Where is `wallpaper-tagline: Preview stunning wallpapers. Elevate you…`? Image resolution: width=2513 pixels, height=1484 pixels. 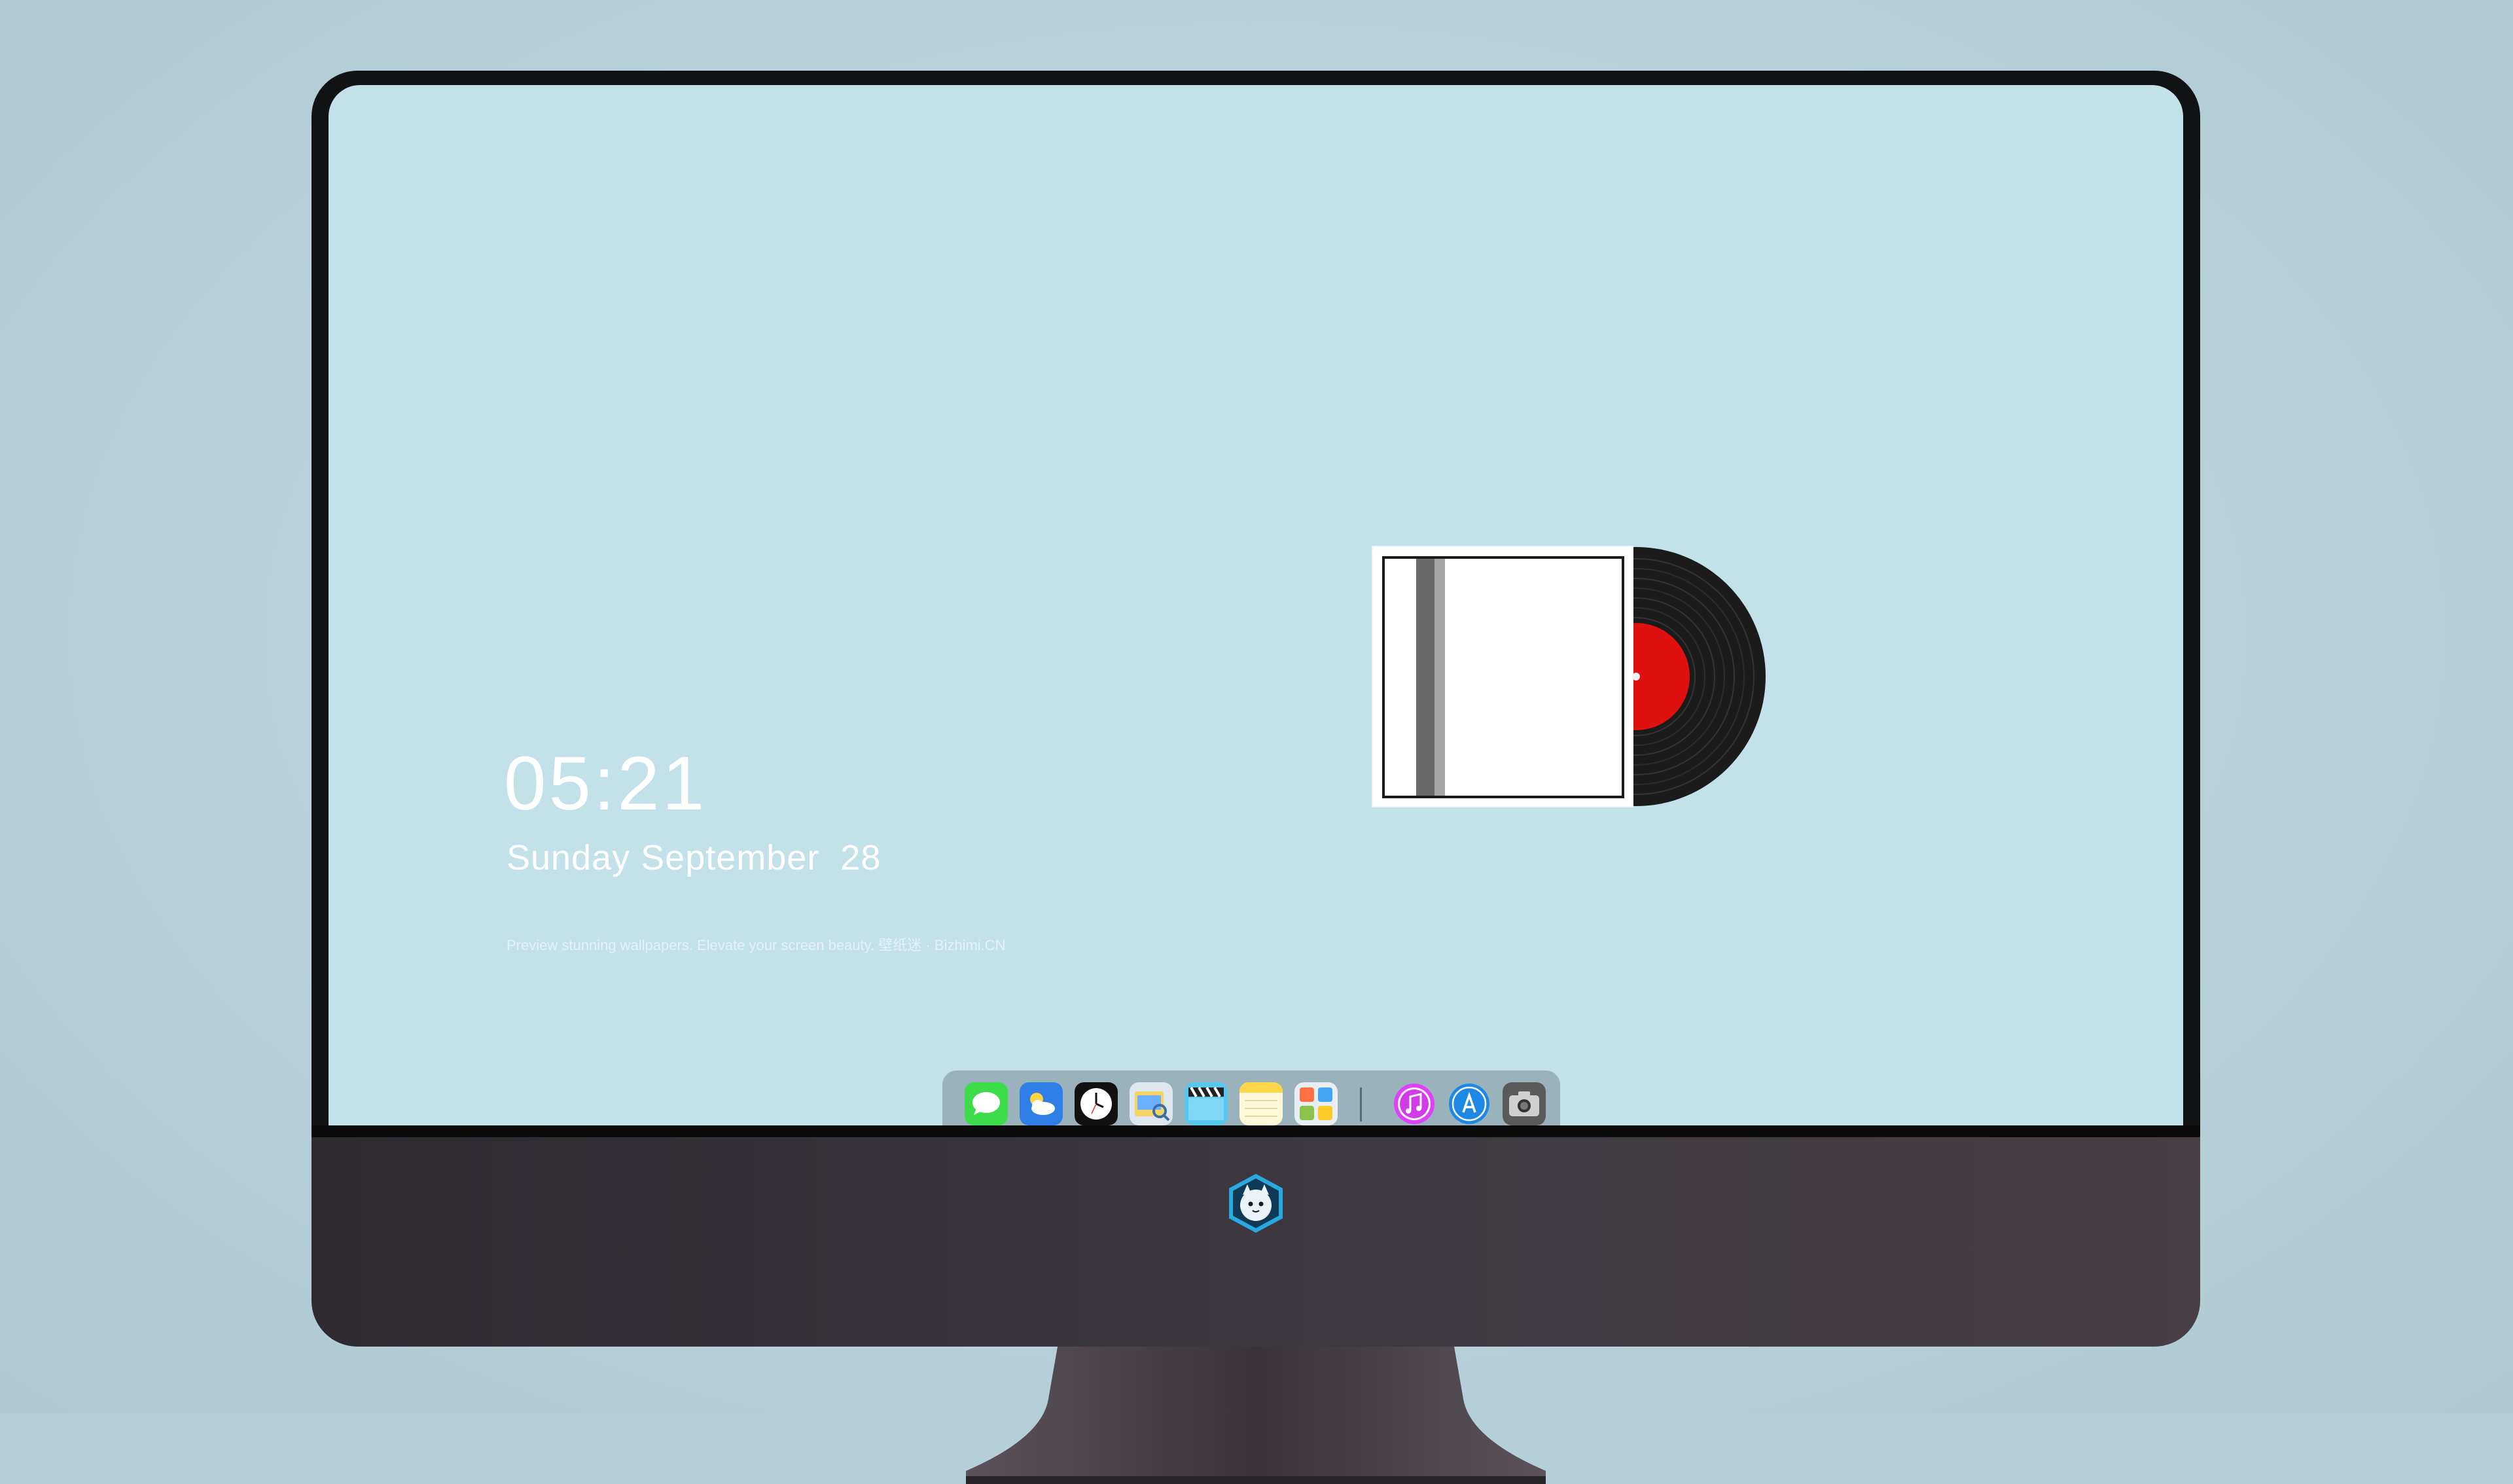 wallpaper-tagline: Preview stunning wallpapers. Elevate you… is located at coordinates (757, 945).